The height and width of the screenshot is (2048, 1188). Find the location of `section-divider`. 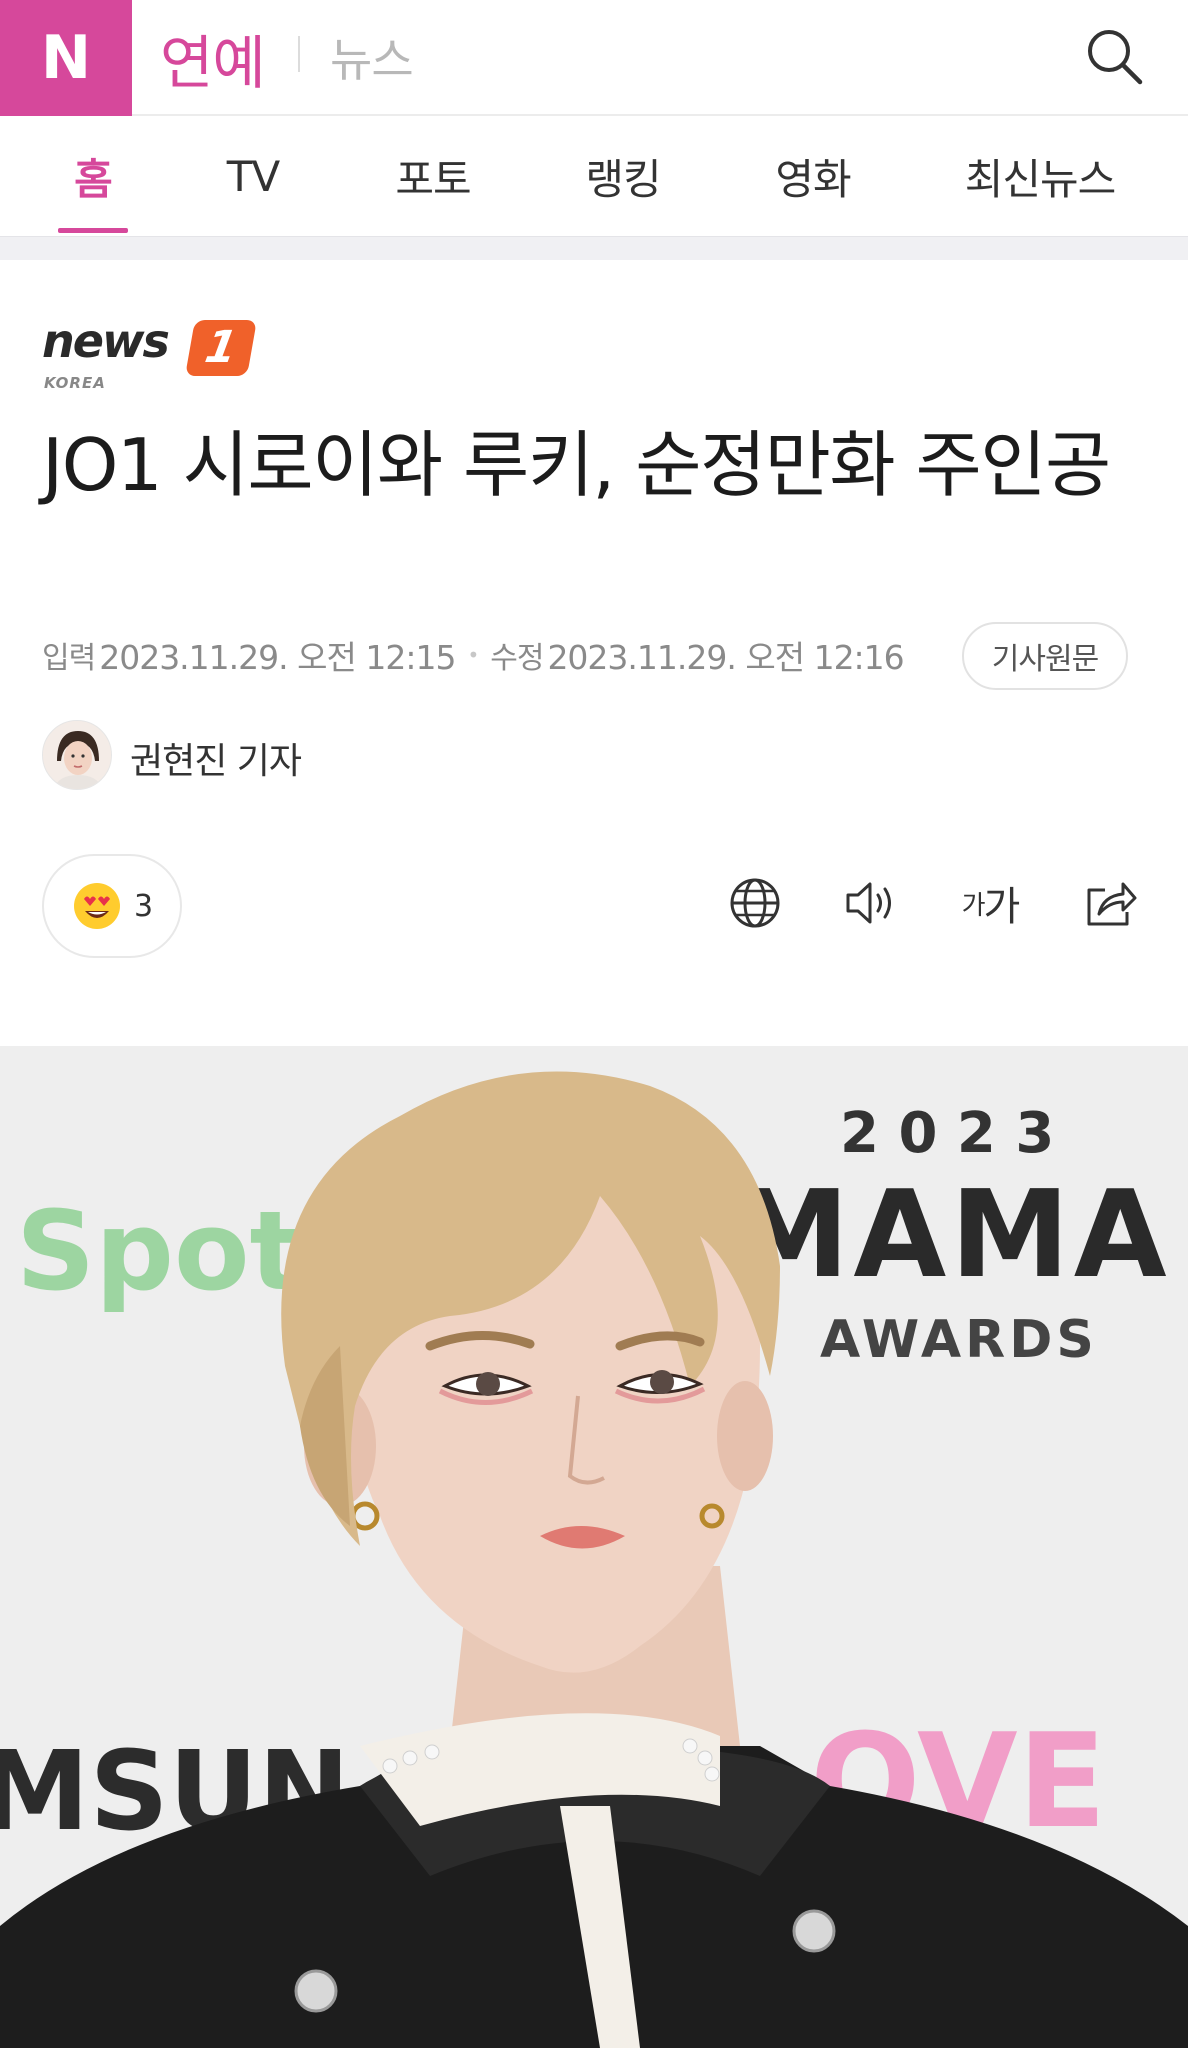

section-divider is located at coordinates (594, 248).